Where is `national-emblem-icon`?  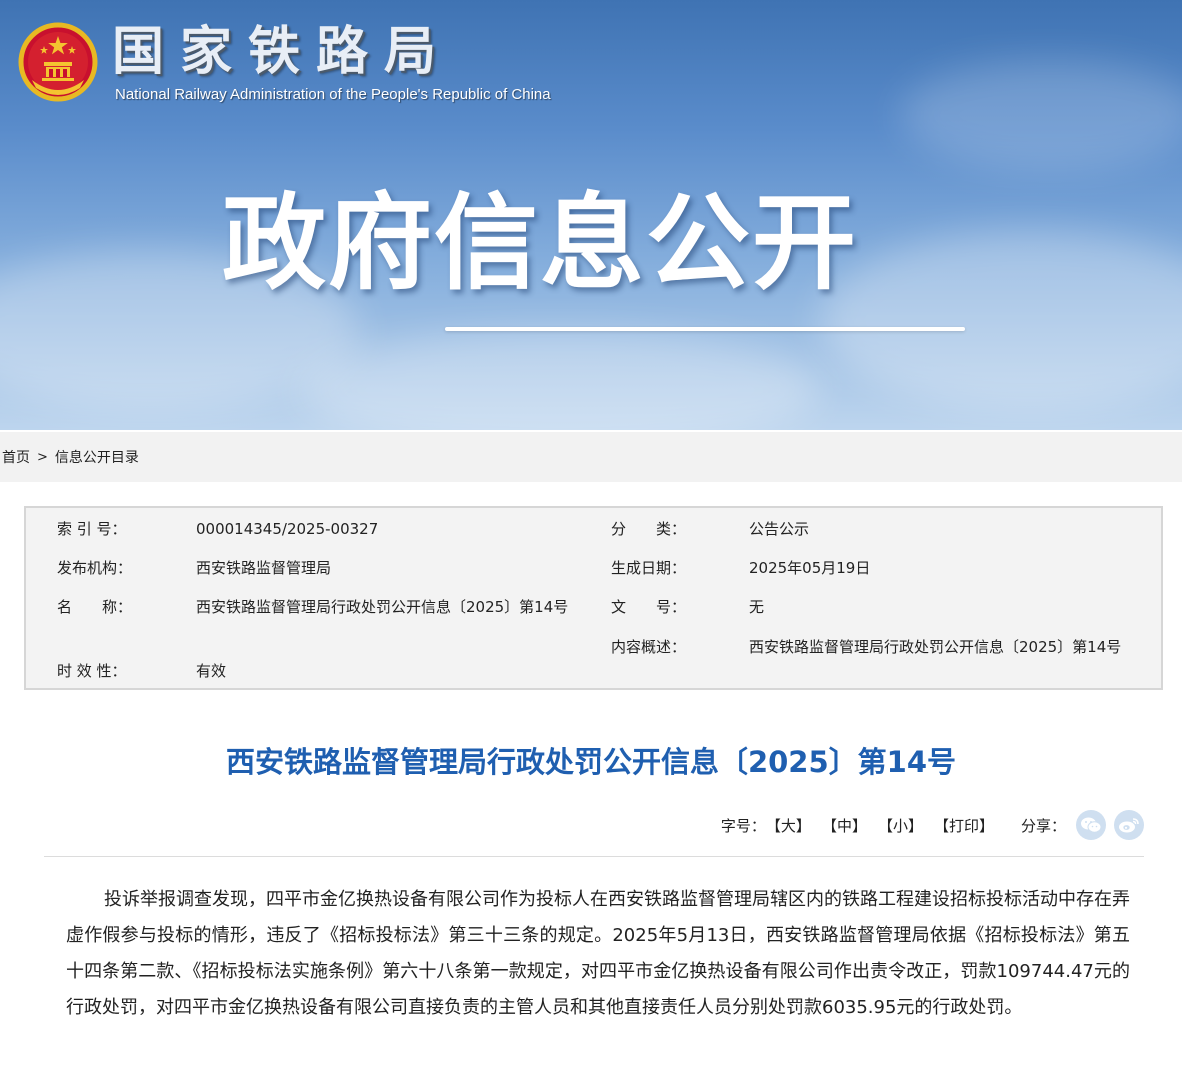
national-emblem-icon is located at coordinates (58, 62).